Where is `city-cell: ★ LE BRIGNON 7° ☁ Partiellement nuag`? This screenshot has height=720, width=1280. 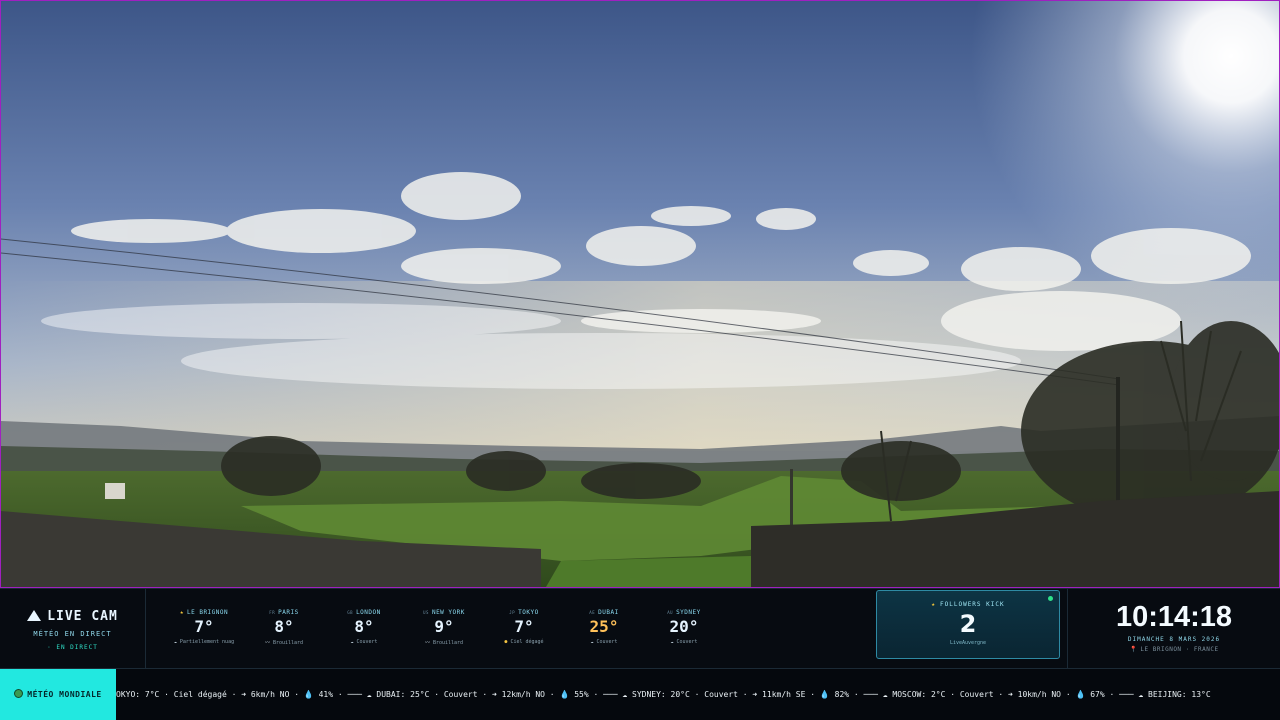 city-cell: ★ LE BRIGNON 7° ☁ Partiellement nuag is located at coordinates (204, 627).